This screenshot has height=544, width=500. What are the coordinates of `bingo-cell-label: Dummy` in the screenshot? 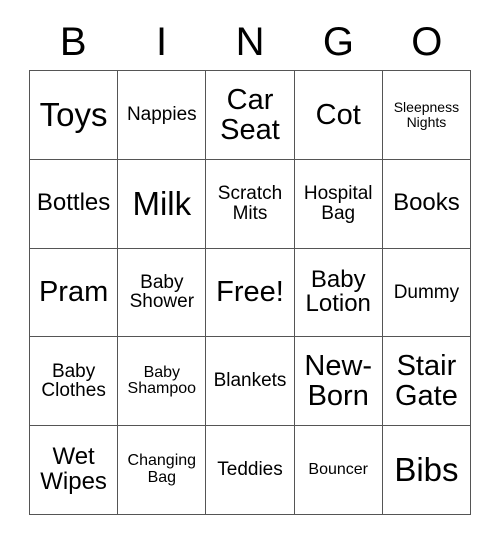 It's located at (426, 292).